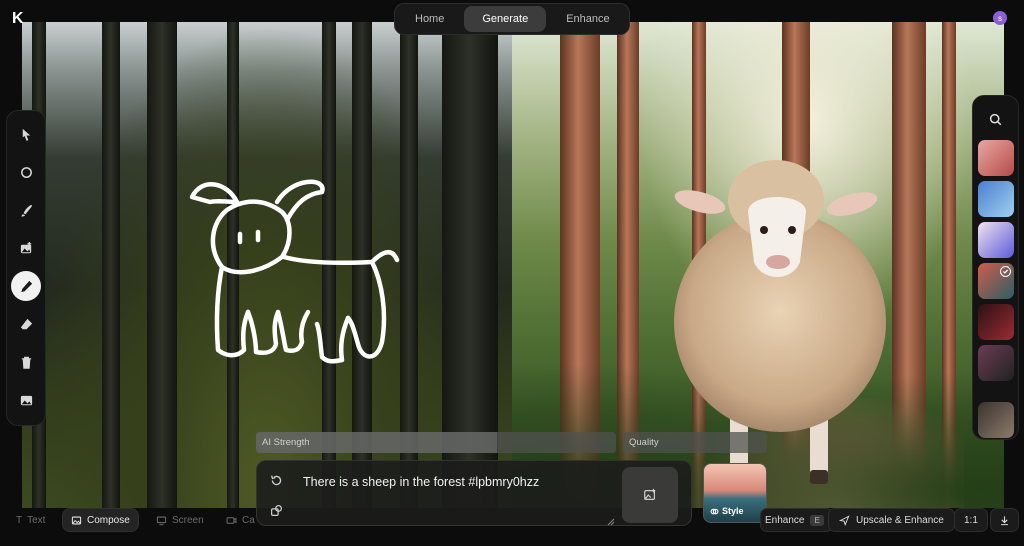  What do you see at coordinates (26, 268) in the screenshot?
I see `tool-palette` at bounding box center [26, 268].